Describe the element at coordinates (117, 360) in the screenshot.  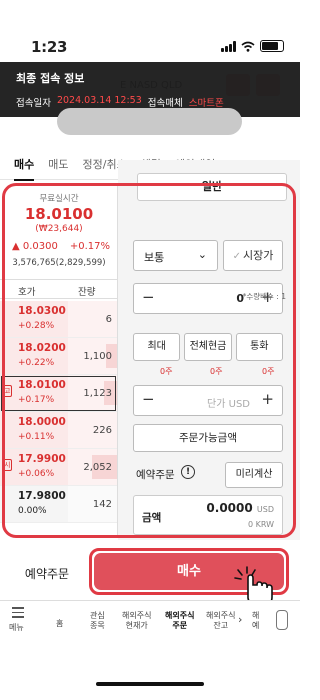
I see `panel-divider` at that location.